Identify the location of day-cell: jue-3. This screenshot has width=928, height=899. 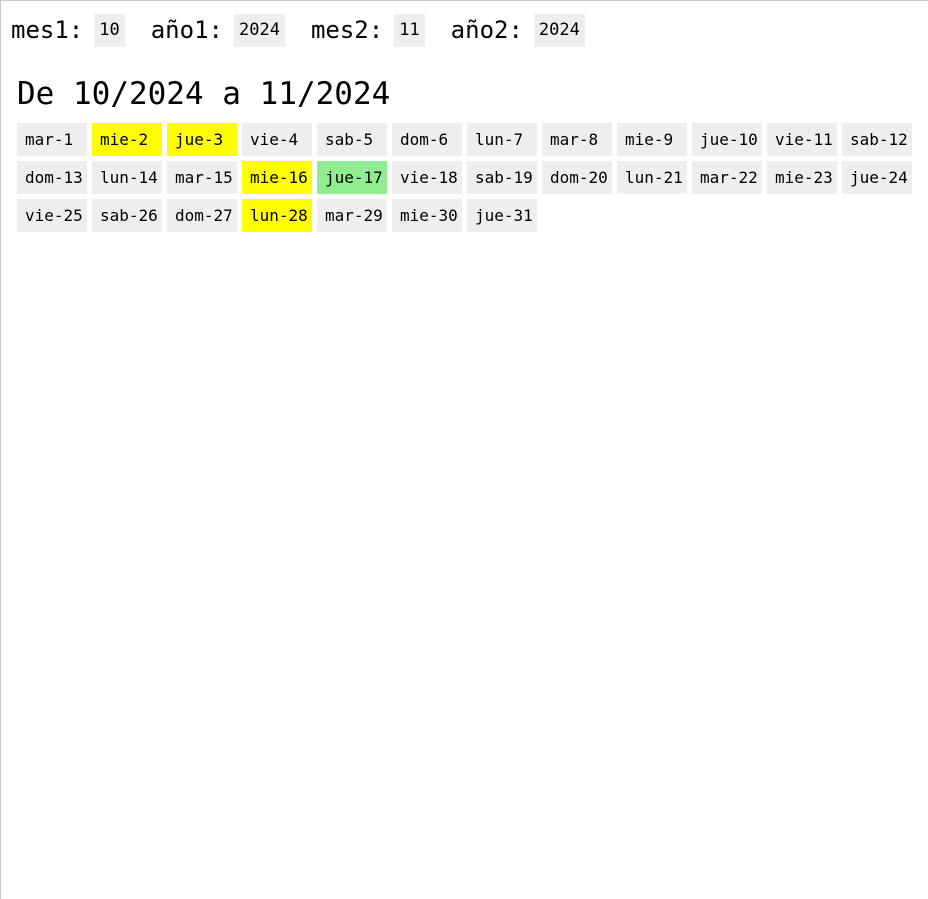
(202, 139).